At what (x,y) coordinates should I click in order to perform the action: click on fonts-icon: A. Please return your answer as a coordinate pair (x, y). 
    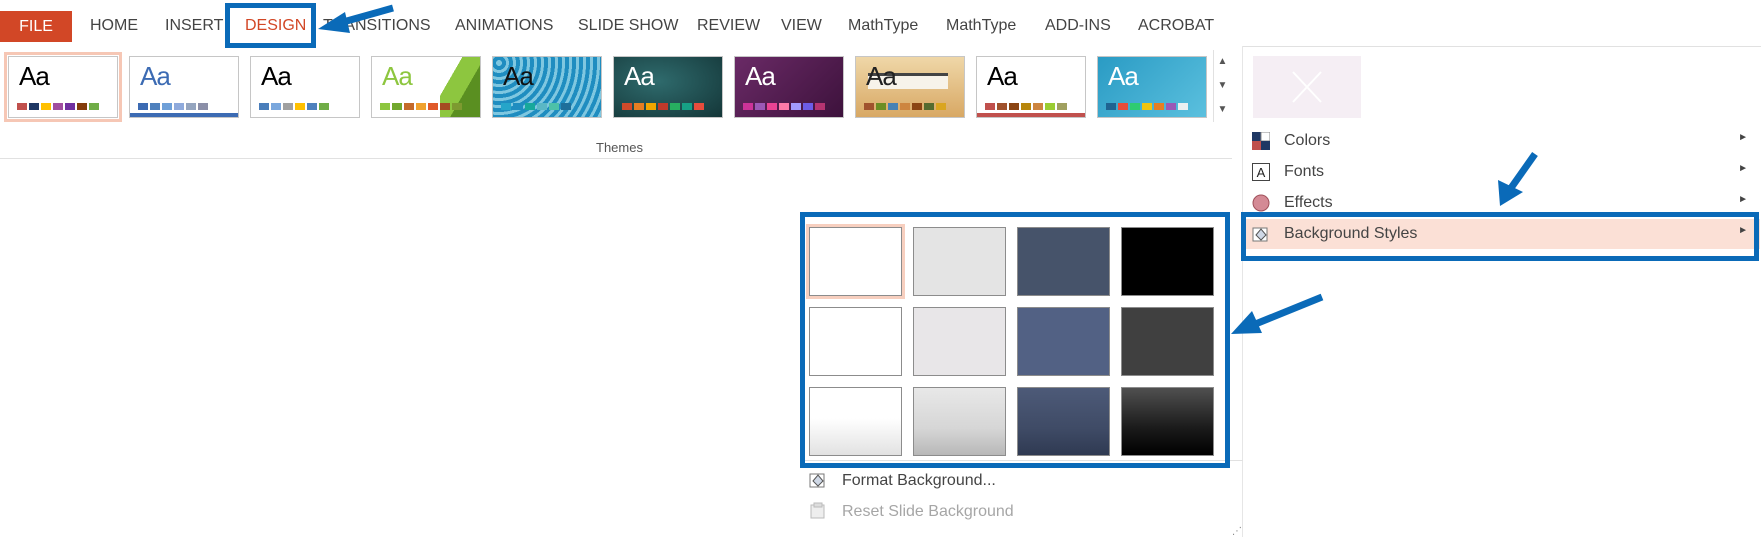
    Looking at the image, I should click on (1261, 172).